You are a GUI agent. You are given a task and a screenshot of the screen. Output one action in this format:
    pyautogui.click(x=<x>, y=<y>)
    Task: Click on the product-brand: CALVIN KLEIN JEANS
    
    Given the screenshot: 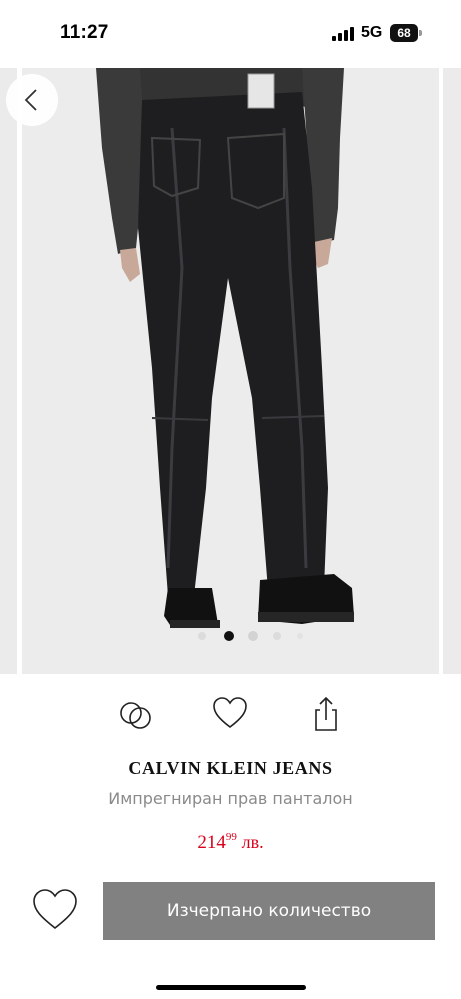 What is the action you would take?
    pyautogui.click(x=230, y=768)
    